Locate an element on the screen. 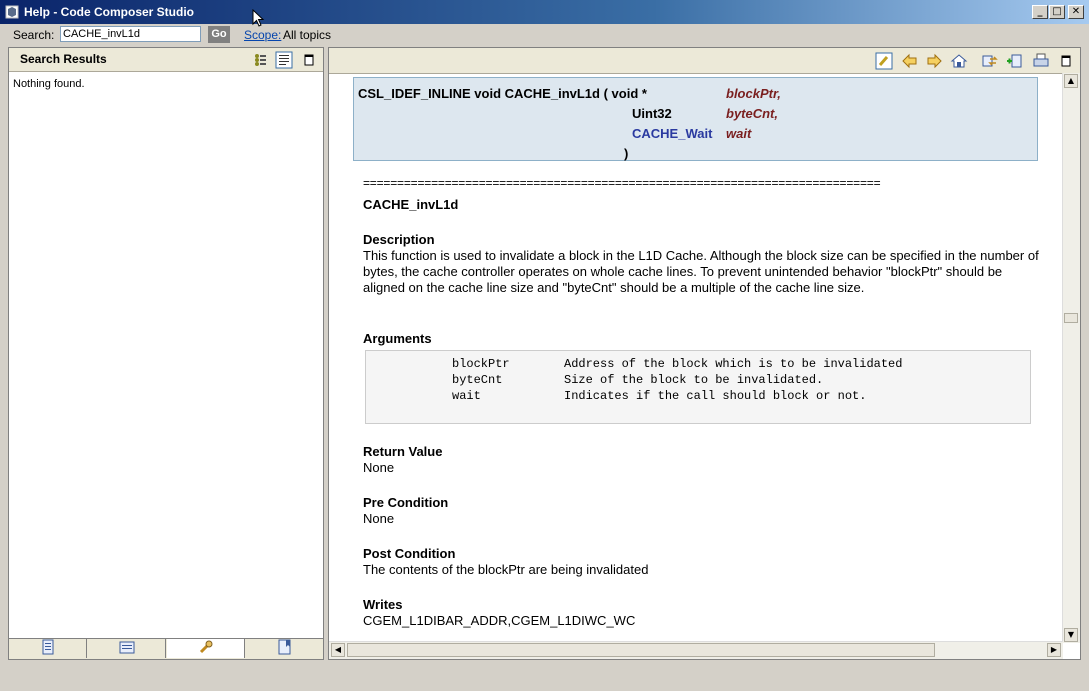  param-name-wait: wait is located at coordinates (739, 133).